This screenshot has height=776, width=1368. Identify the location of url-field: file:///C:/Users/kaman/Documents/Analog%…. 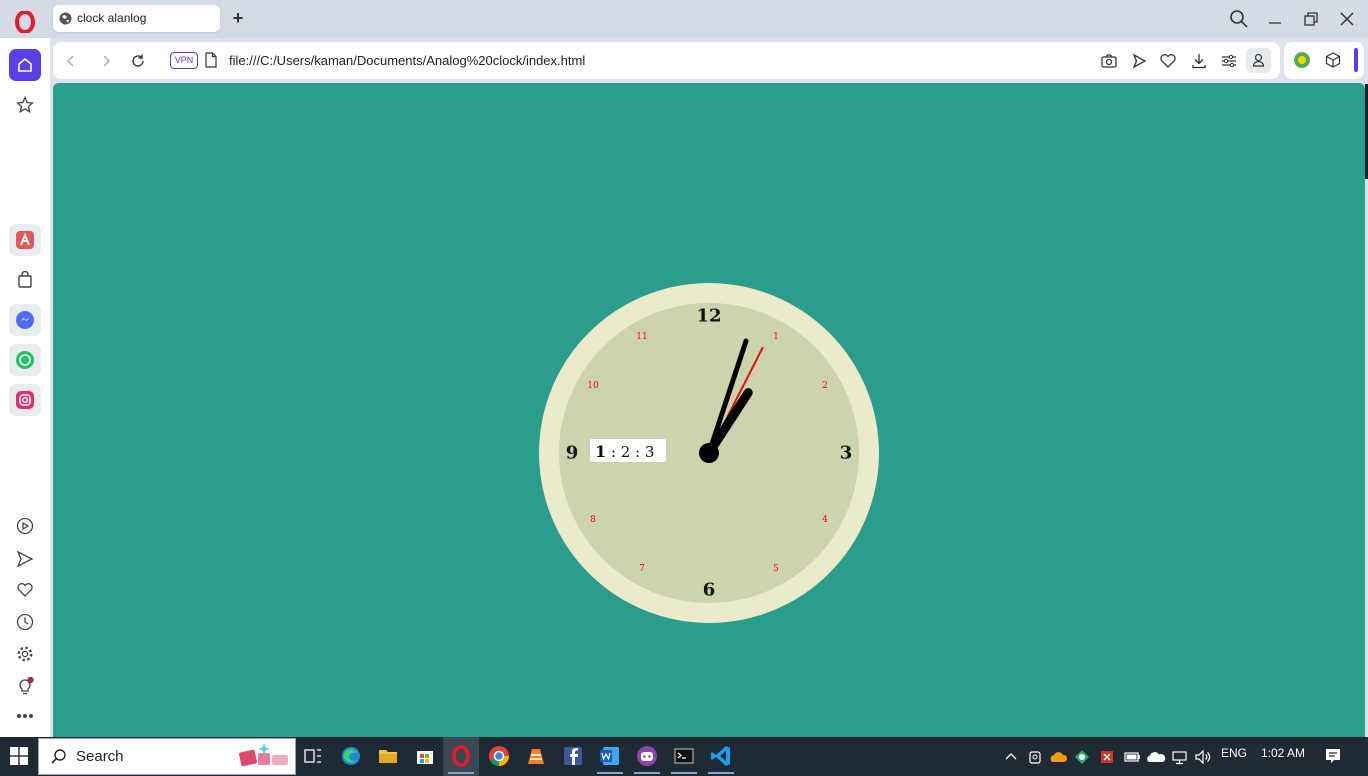
(407, 60).